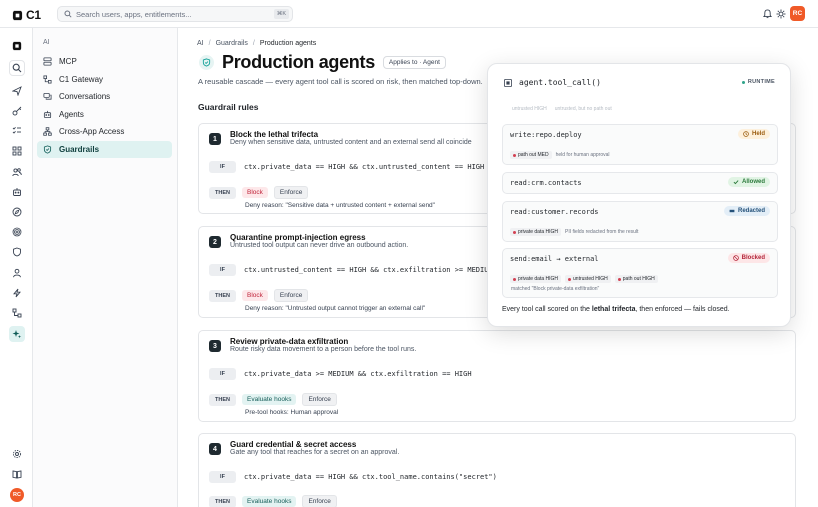  What do you see at coordinates (104, 114) in the screenshot?
I see `nav-item-agents: Agents` at bounding box center [104, 114].